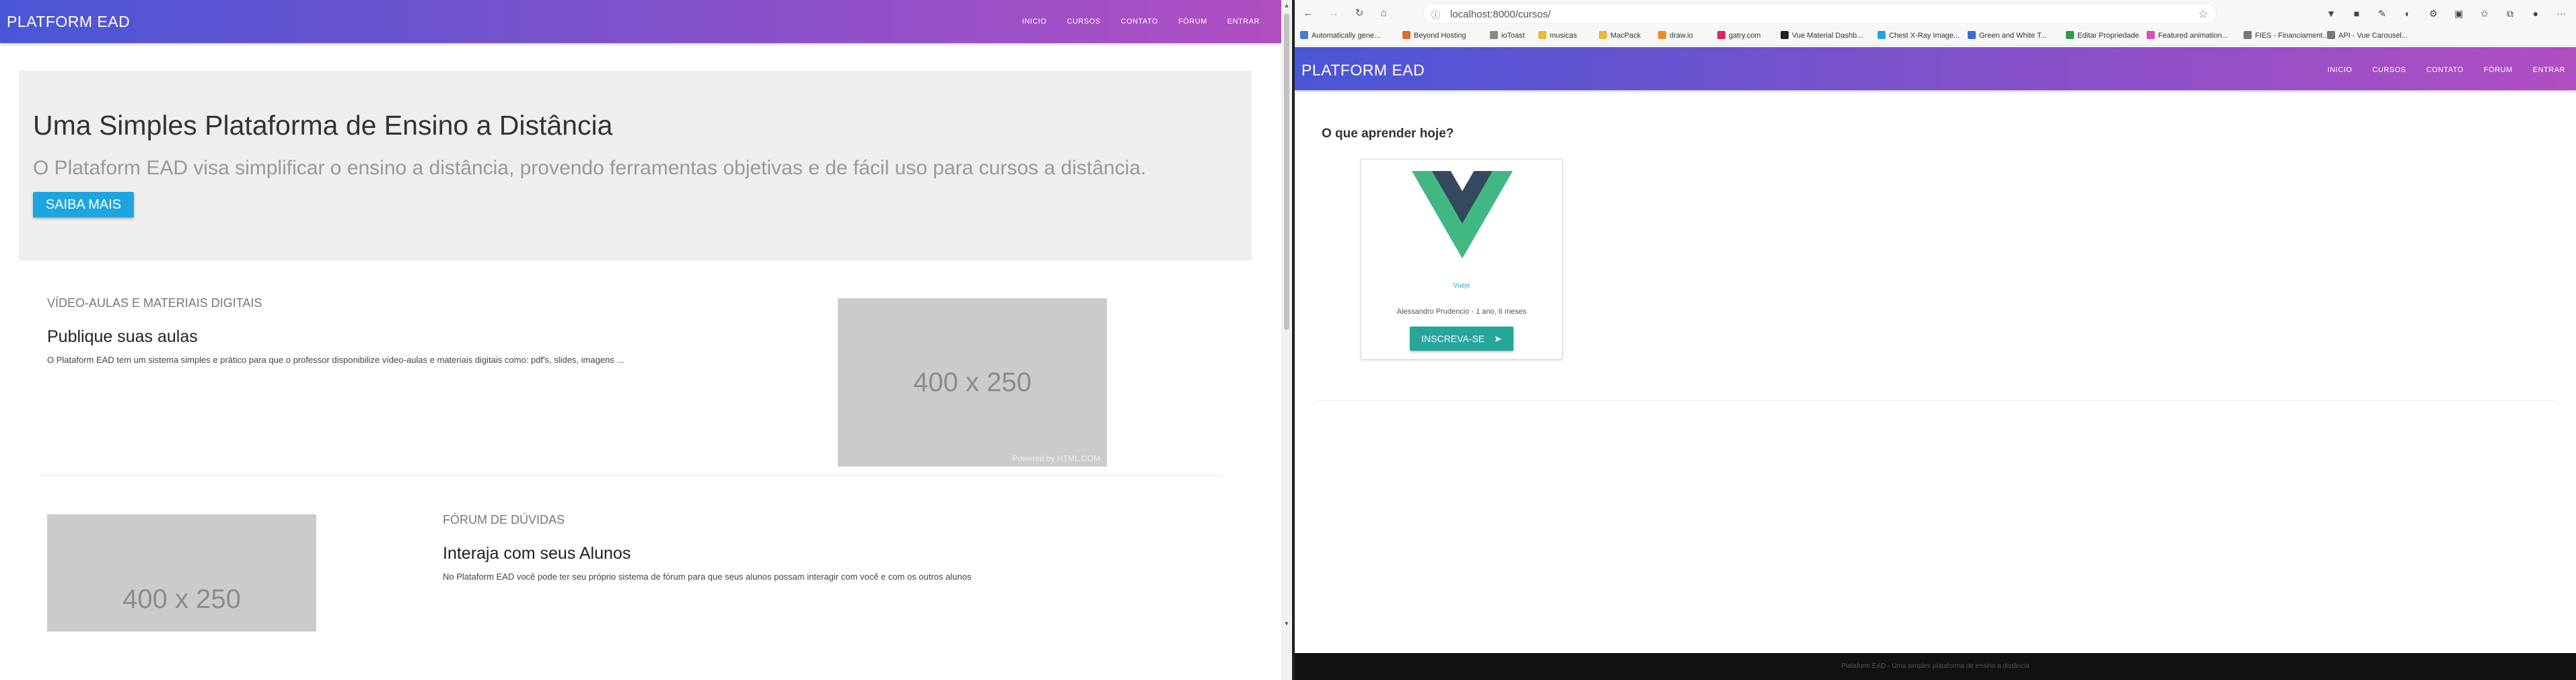  What do you see at coordinates (154, 303) in the screenshot?
I see `feature1-kicker: VÍDEO-AULAS E MATERIAIS DIGITAIS` at bounding box center [154, 303].